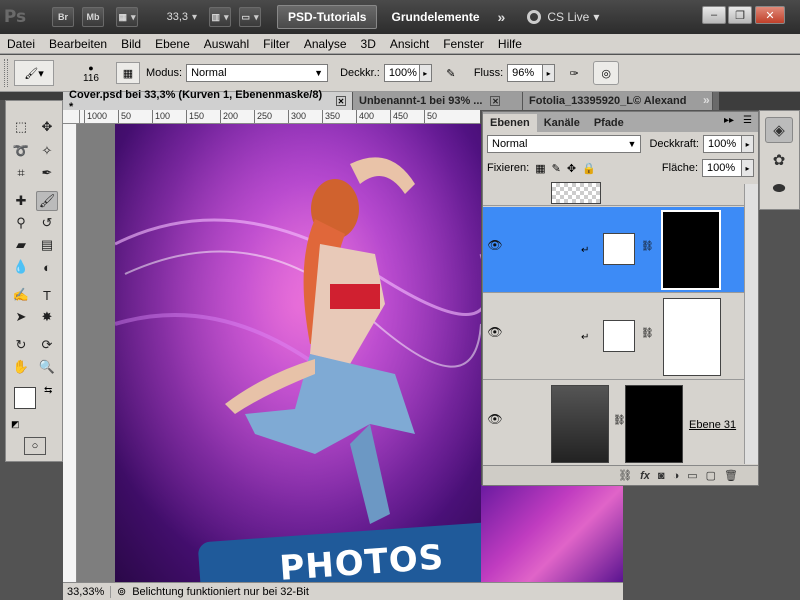 The image size is (800, 600). I want to click on fx-icon: fx, so click(645, 476).